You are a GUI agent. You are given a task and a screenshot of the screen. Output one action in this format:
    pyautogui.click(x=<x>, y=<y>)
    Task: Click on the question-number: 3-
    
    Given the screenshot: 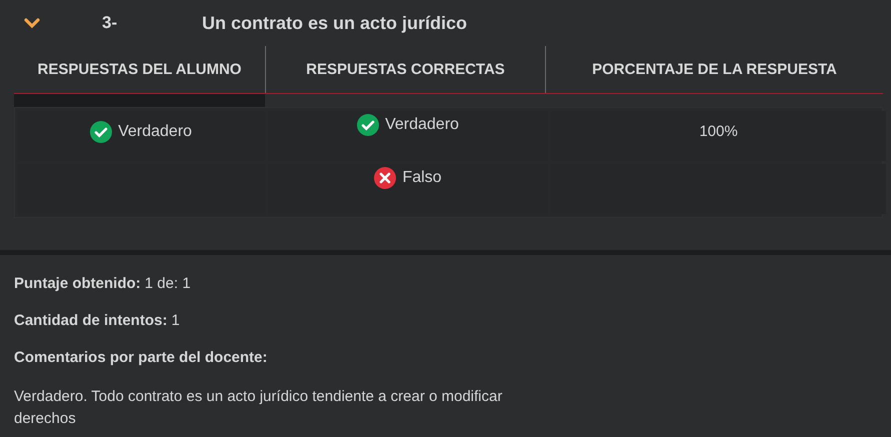 What is the action you would take?
    pyautogui.click(x=110, y=23)
    